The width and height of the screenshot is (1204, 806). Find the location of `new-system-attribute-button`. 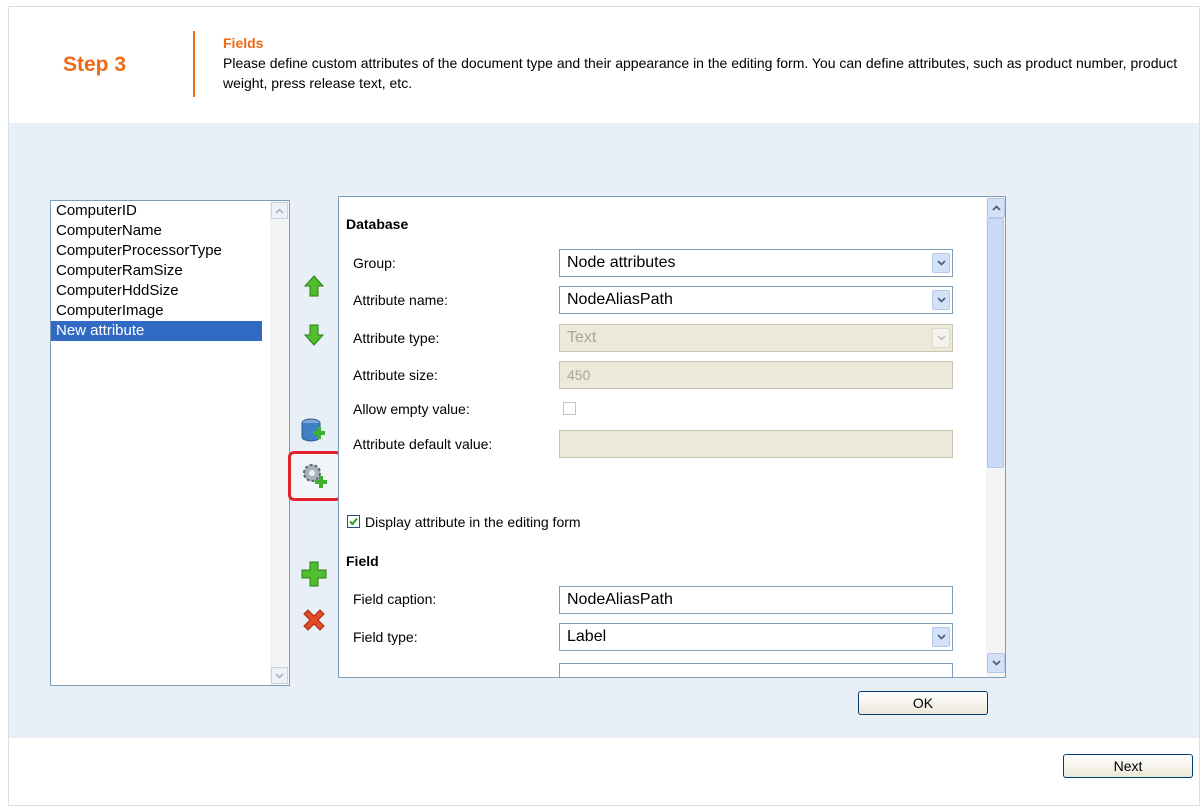

new-system-attribute-button is located at coordinates (315, 476).